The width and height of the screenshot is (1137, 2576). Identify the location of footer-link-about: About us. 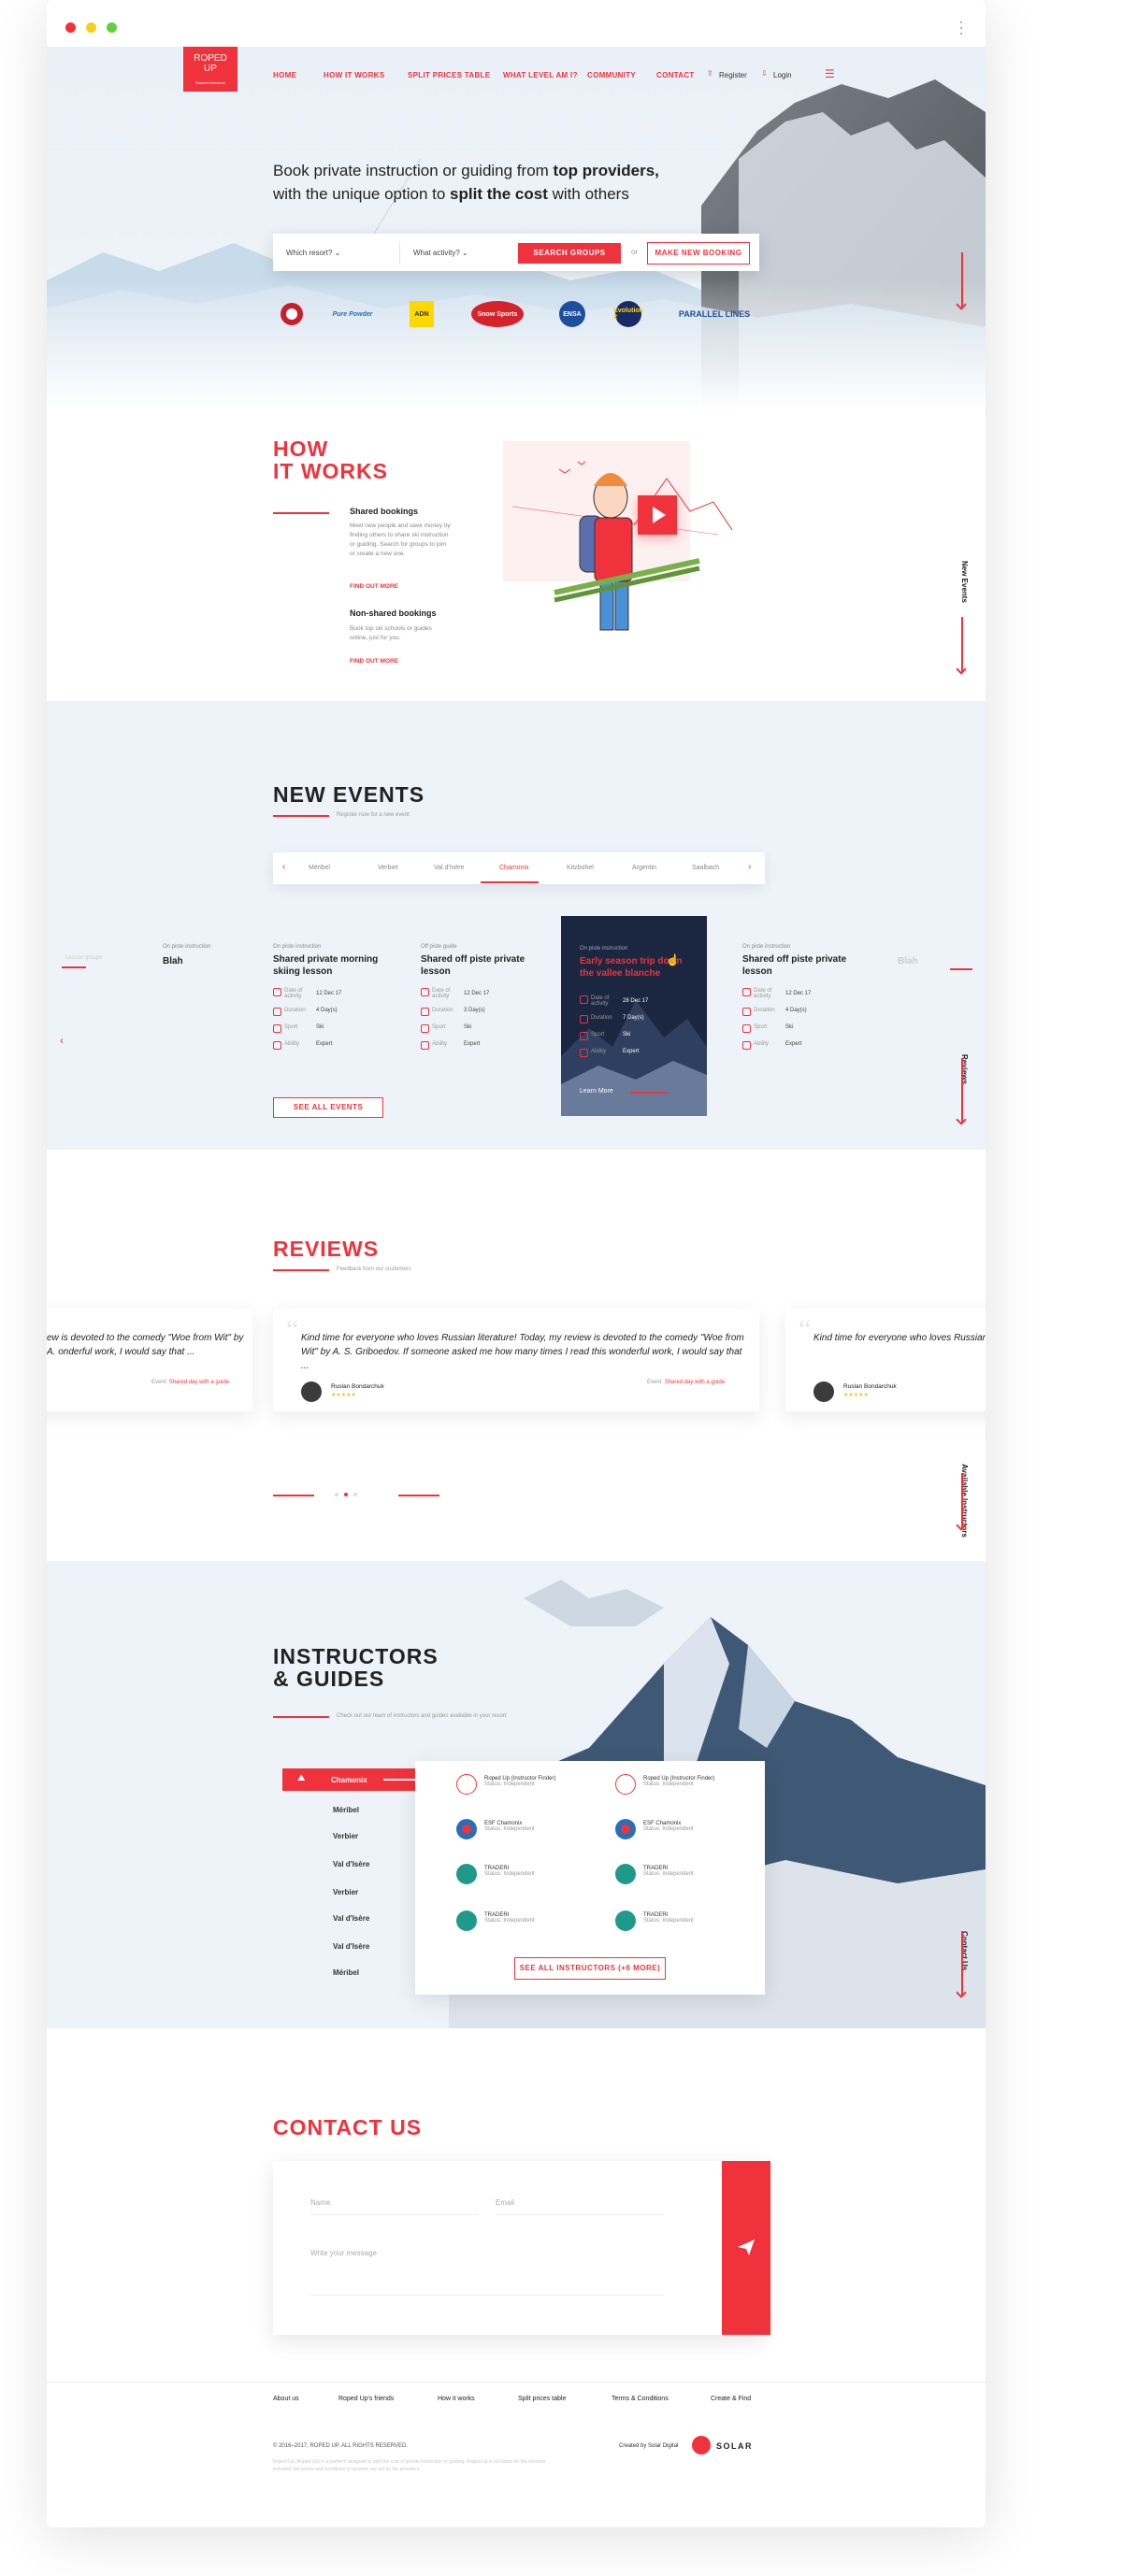
(286, 2399).